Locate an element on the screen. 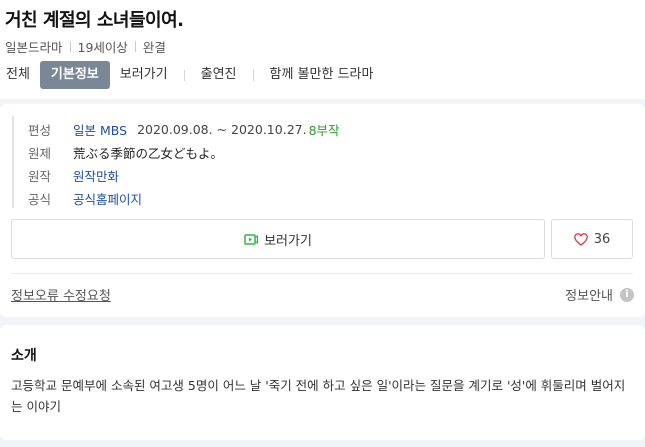 This screenshot has height=447, width=645. report-error-link: 정보오류 수정요청 is located at coordinates (61, 294).